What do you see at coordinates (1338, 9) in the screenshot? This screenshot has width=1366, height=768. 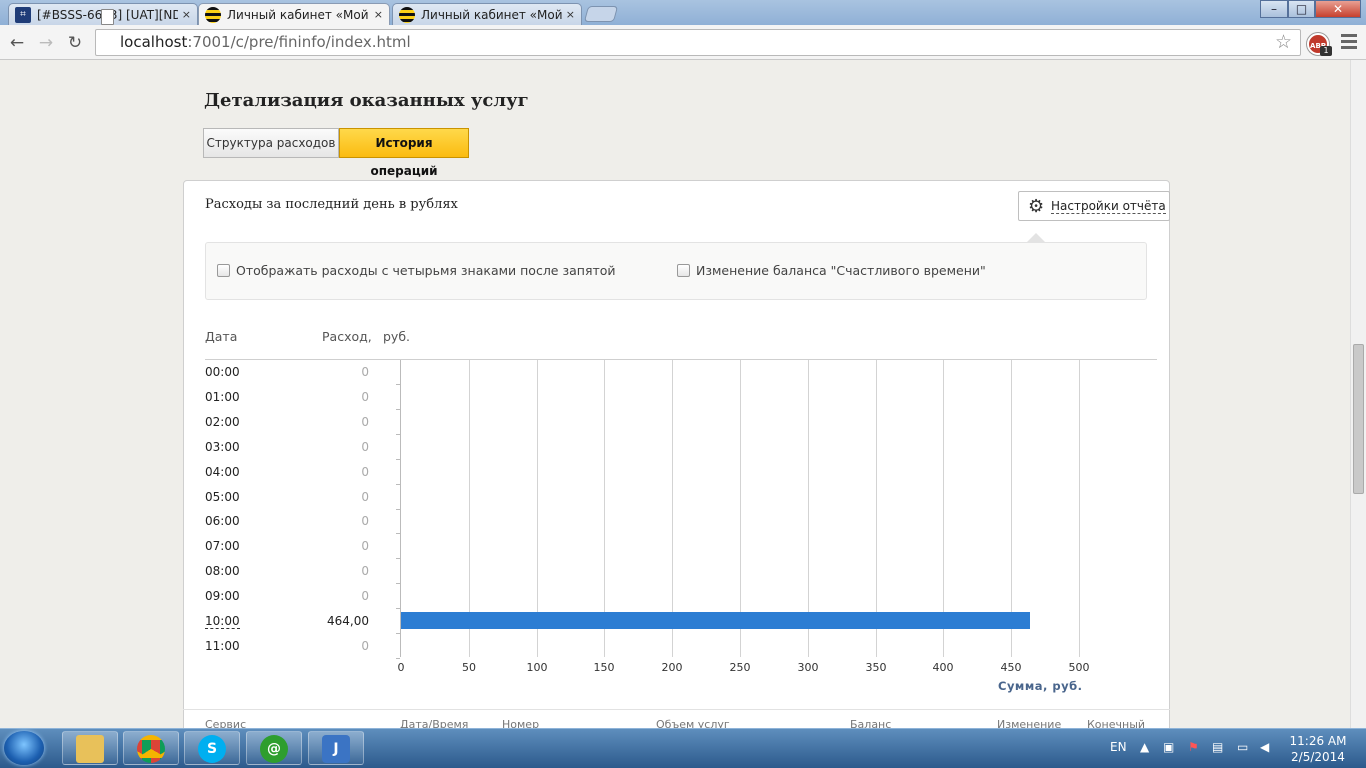 I see `close-window-button: ✕` at bounding box center [1338, 9].